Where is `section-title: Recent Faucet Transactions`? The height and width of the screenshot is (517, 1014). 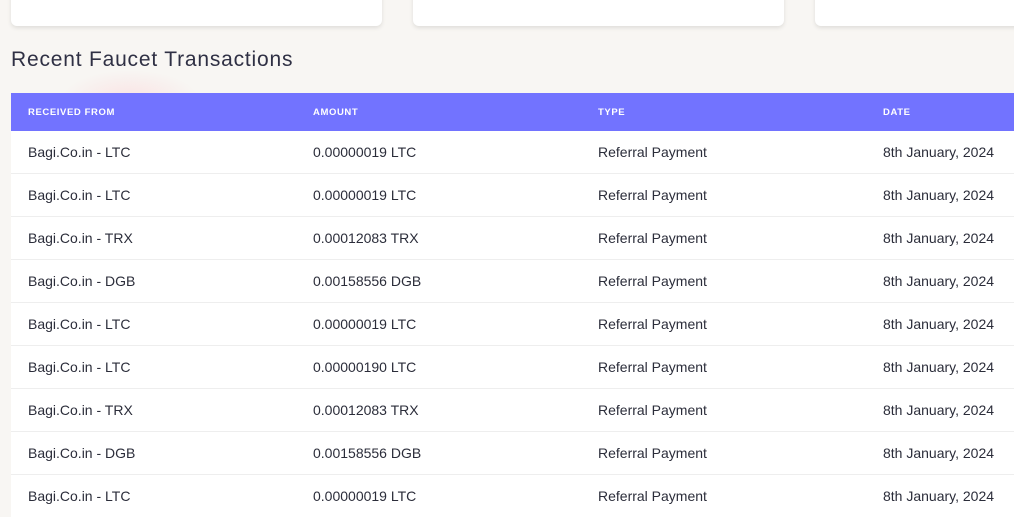
section-title: Recent Faucet Transactions is located at coordinates (152, 59).